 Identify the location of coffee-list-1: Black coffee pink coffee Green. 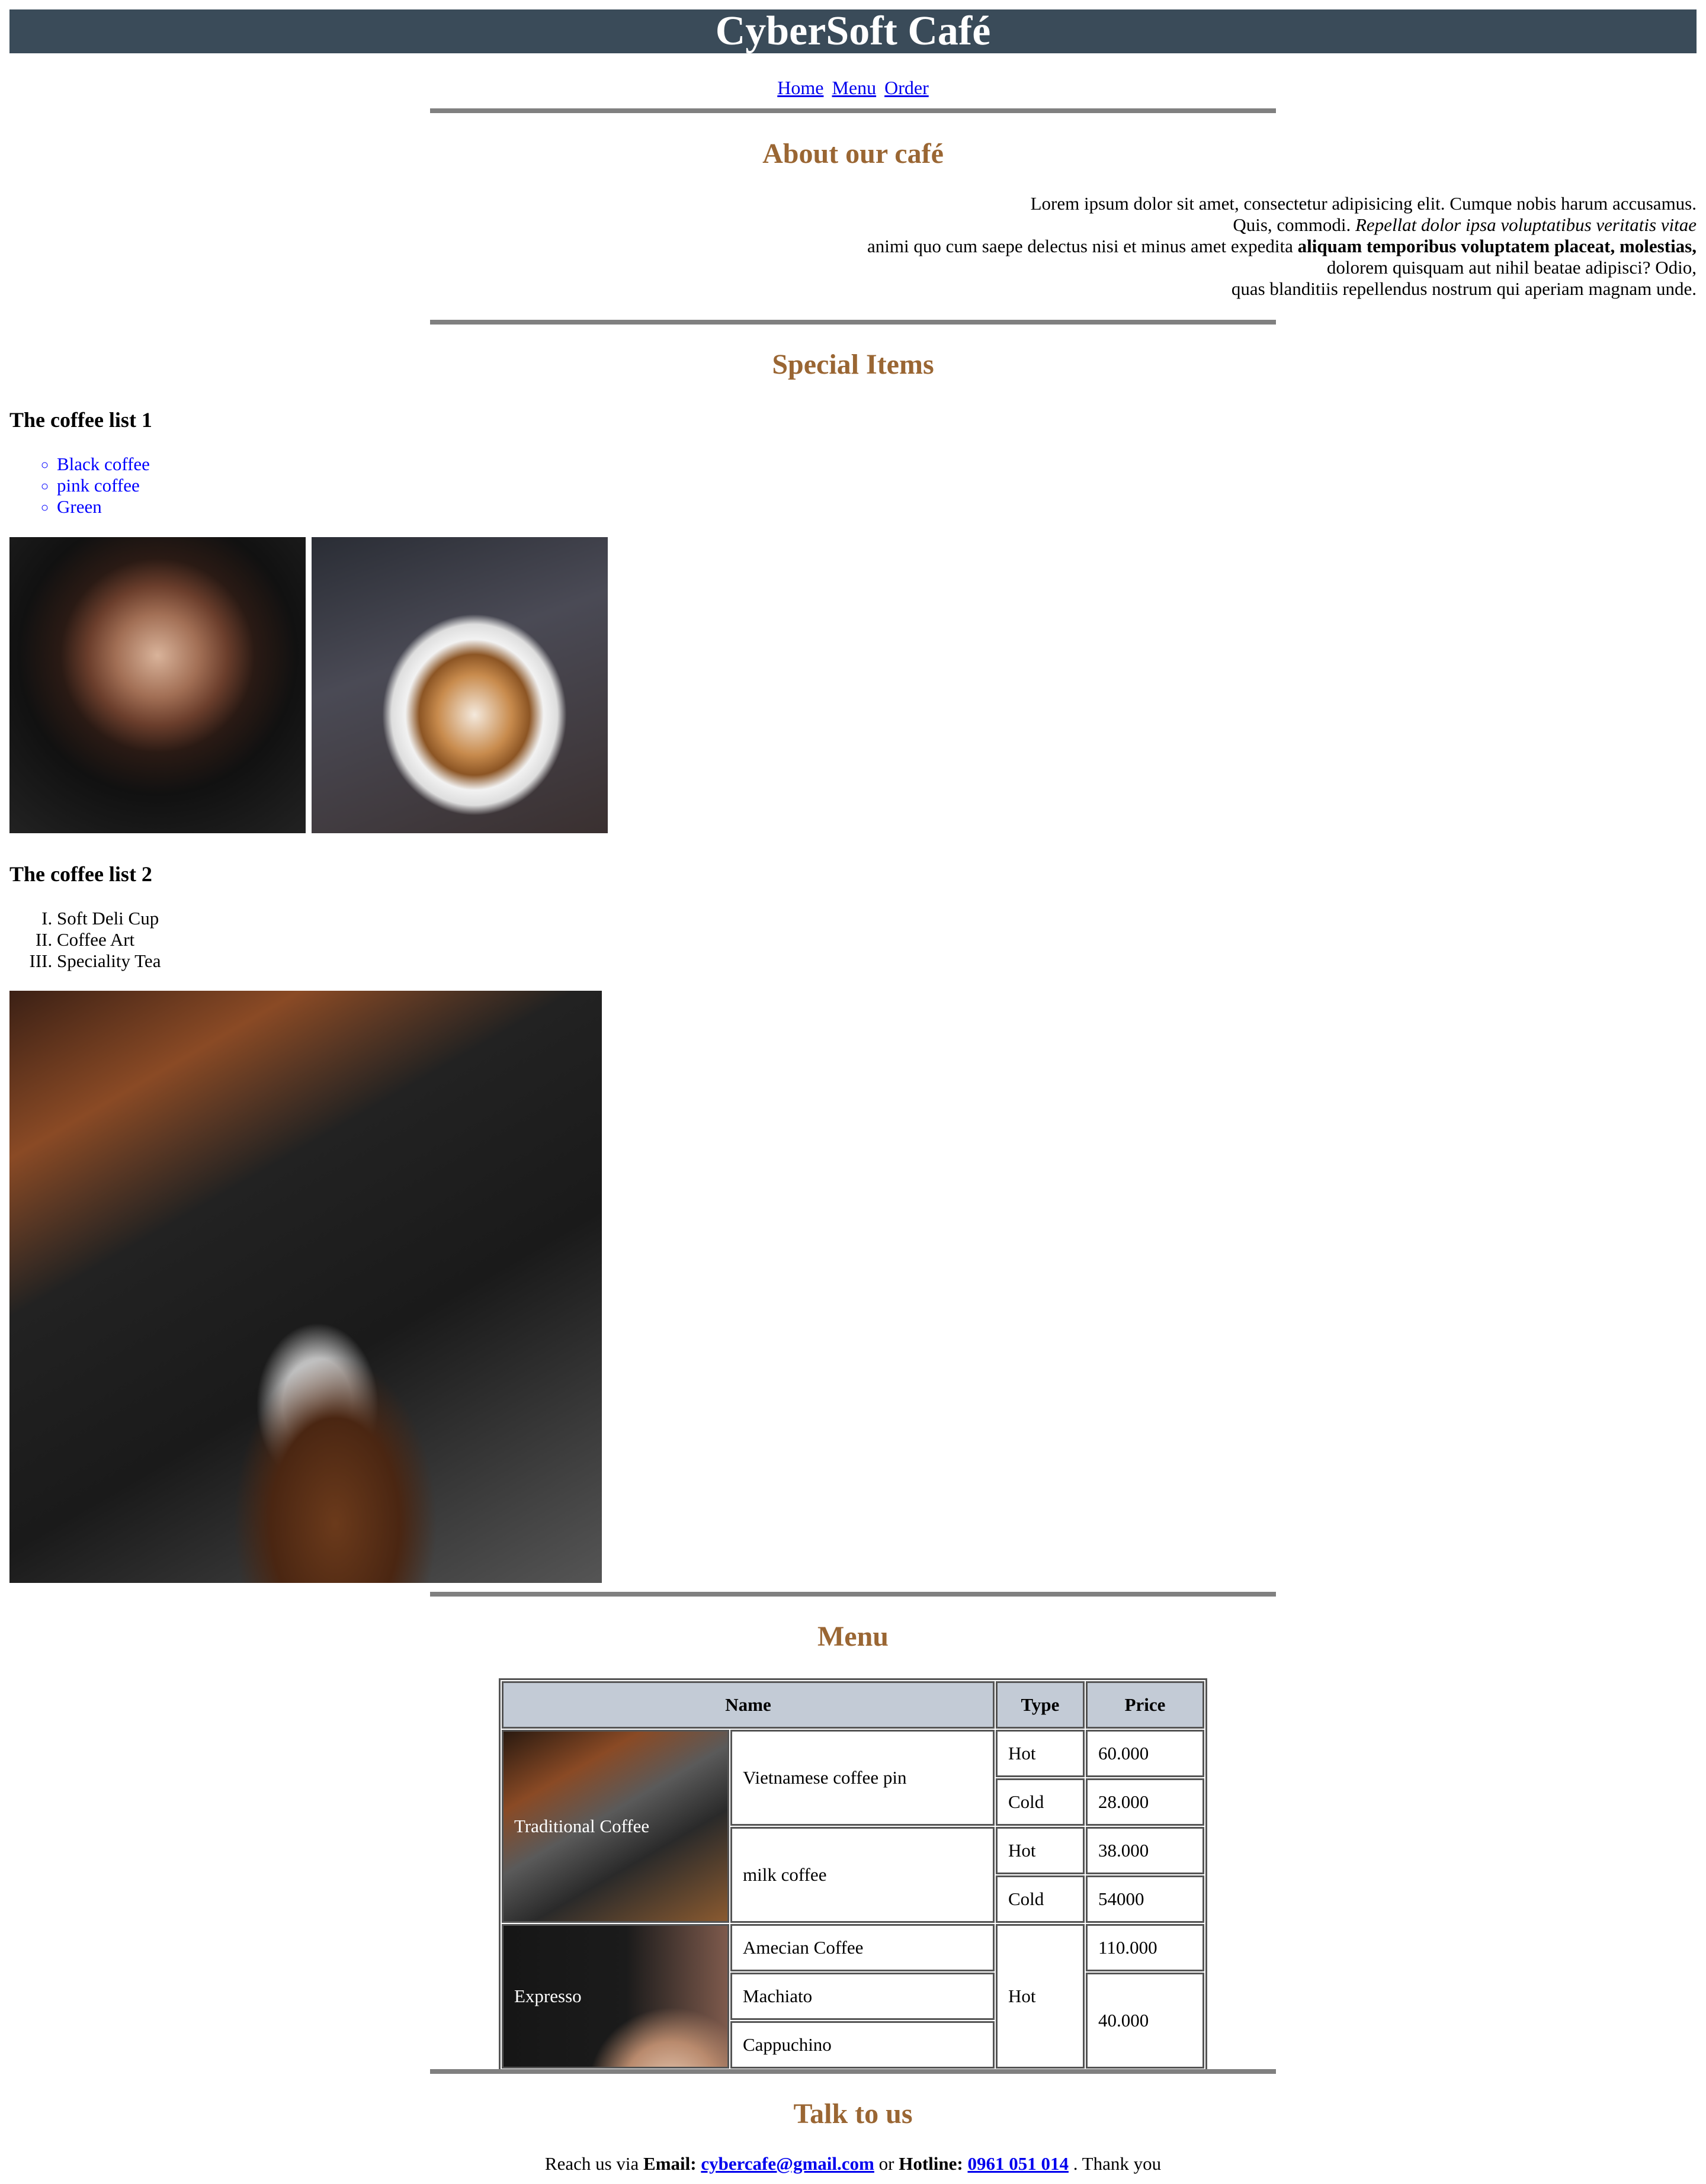
(79, 486).